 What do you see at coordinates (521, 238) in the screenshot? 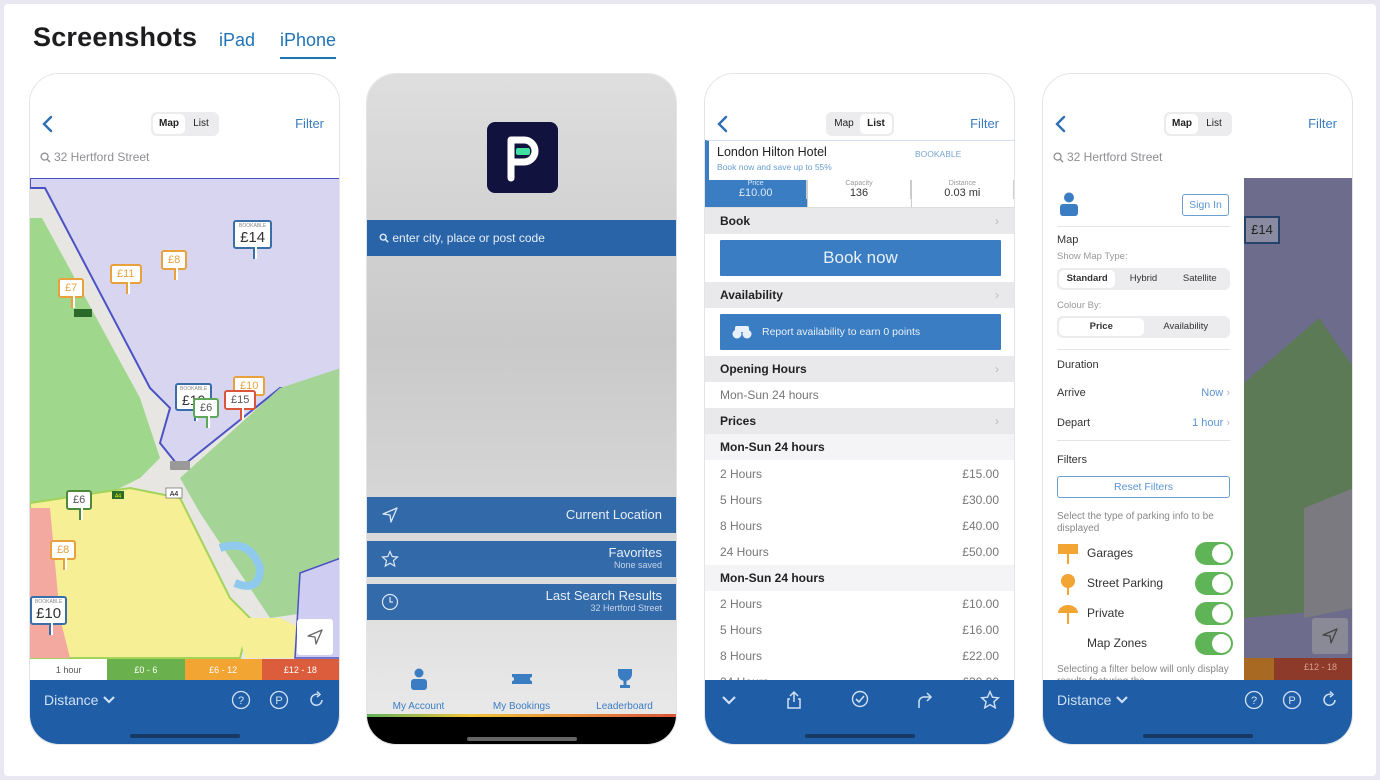
I see `location-search-input: enter city, place or post code` at bounding box center [521, 238].